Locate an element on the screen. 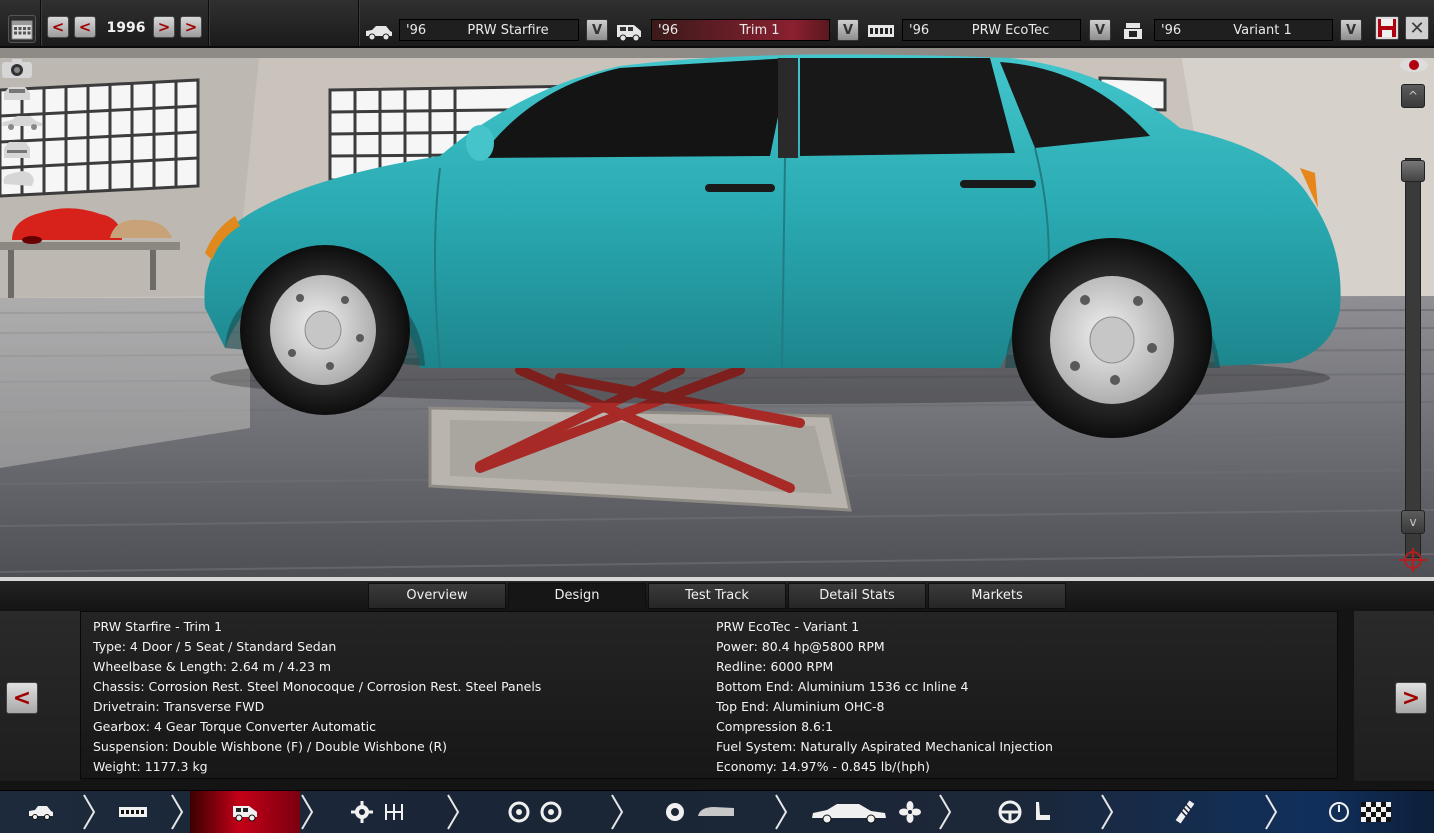 The width and height of the screenshot is (1434, 833). engine-economy: Economy: 14.97% - 0.845 lb/(hph) is located at coordinates (823, 766).